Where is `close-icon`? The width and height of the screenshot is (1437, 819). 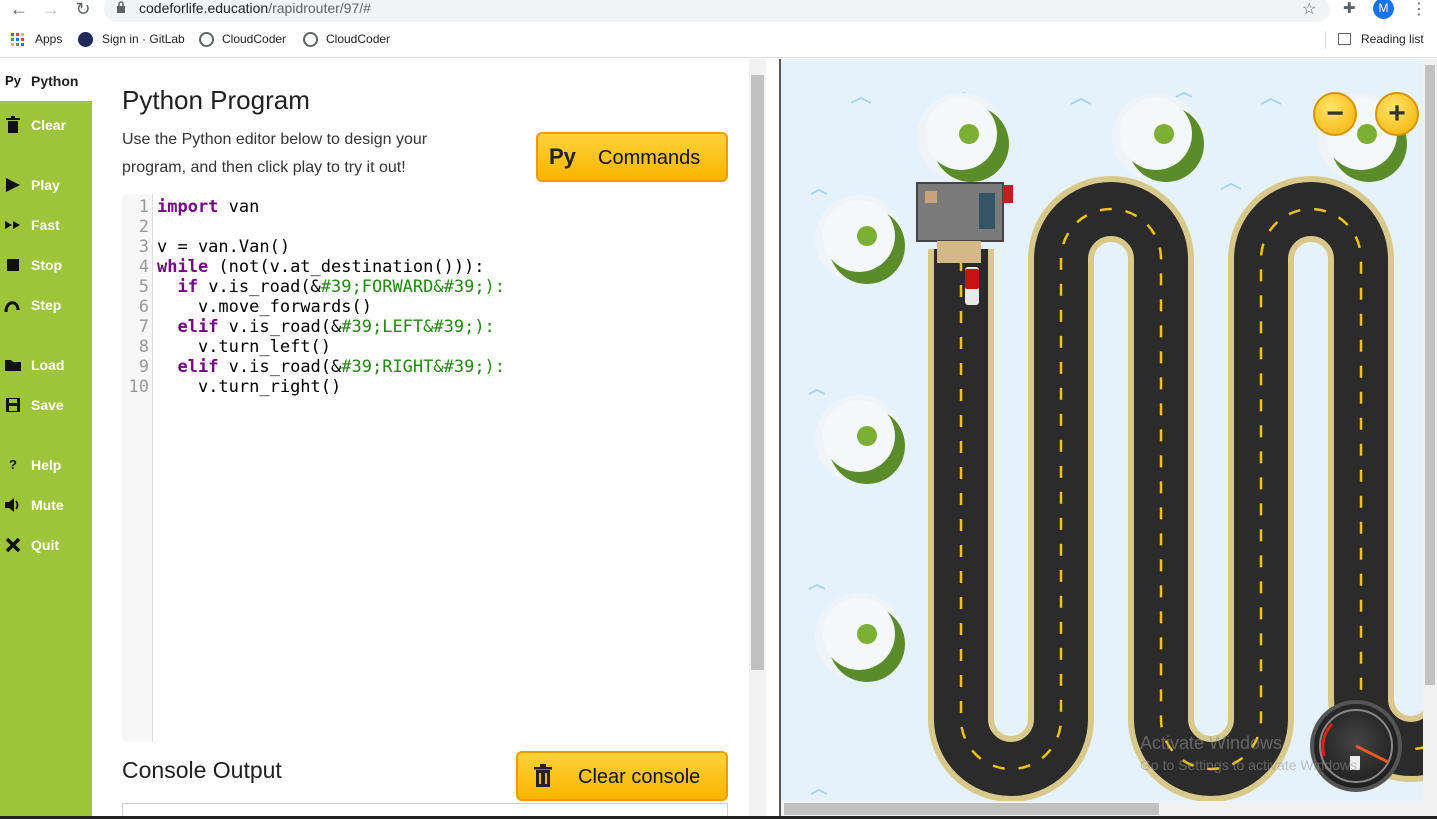
close-icon is located at coordinates (13, 545).